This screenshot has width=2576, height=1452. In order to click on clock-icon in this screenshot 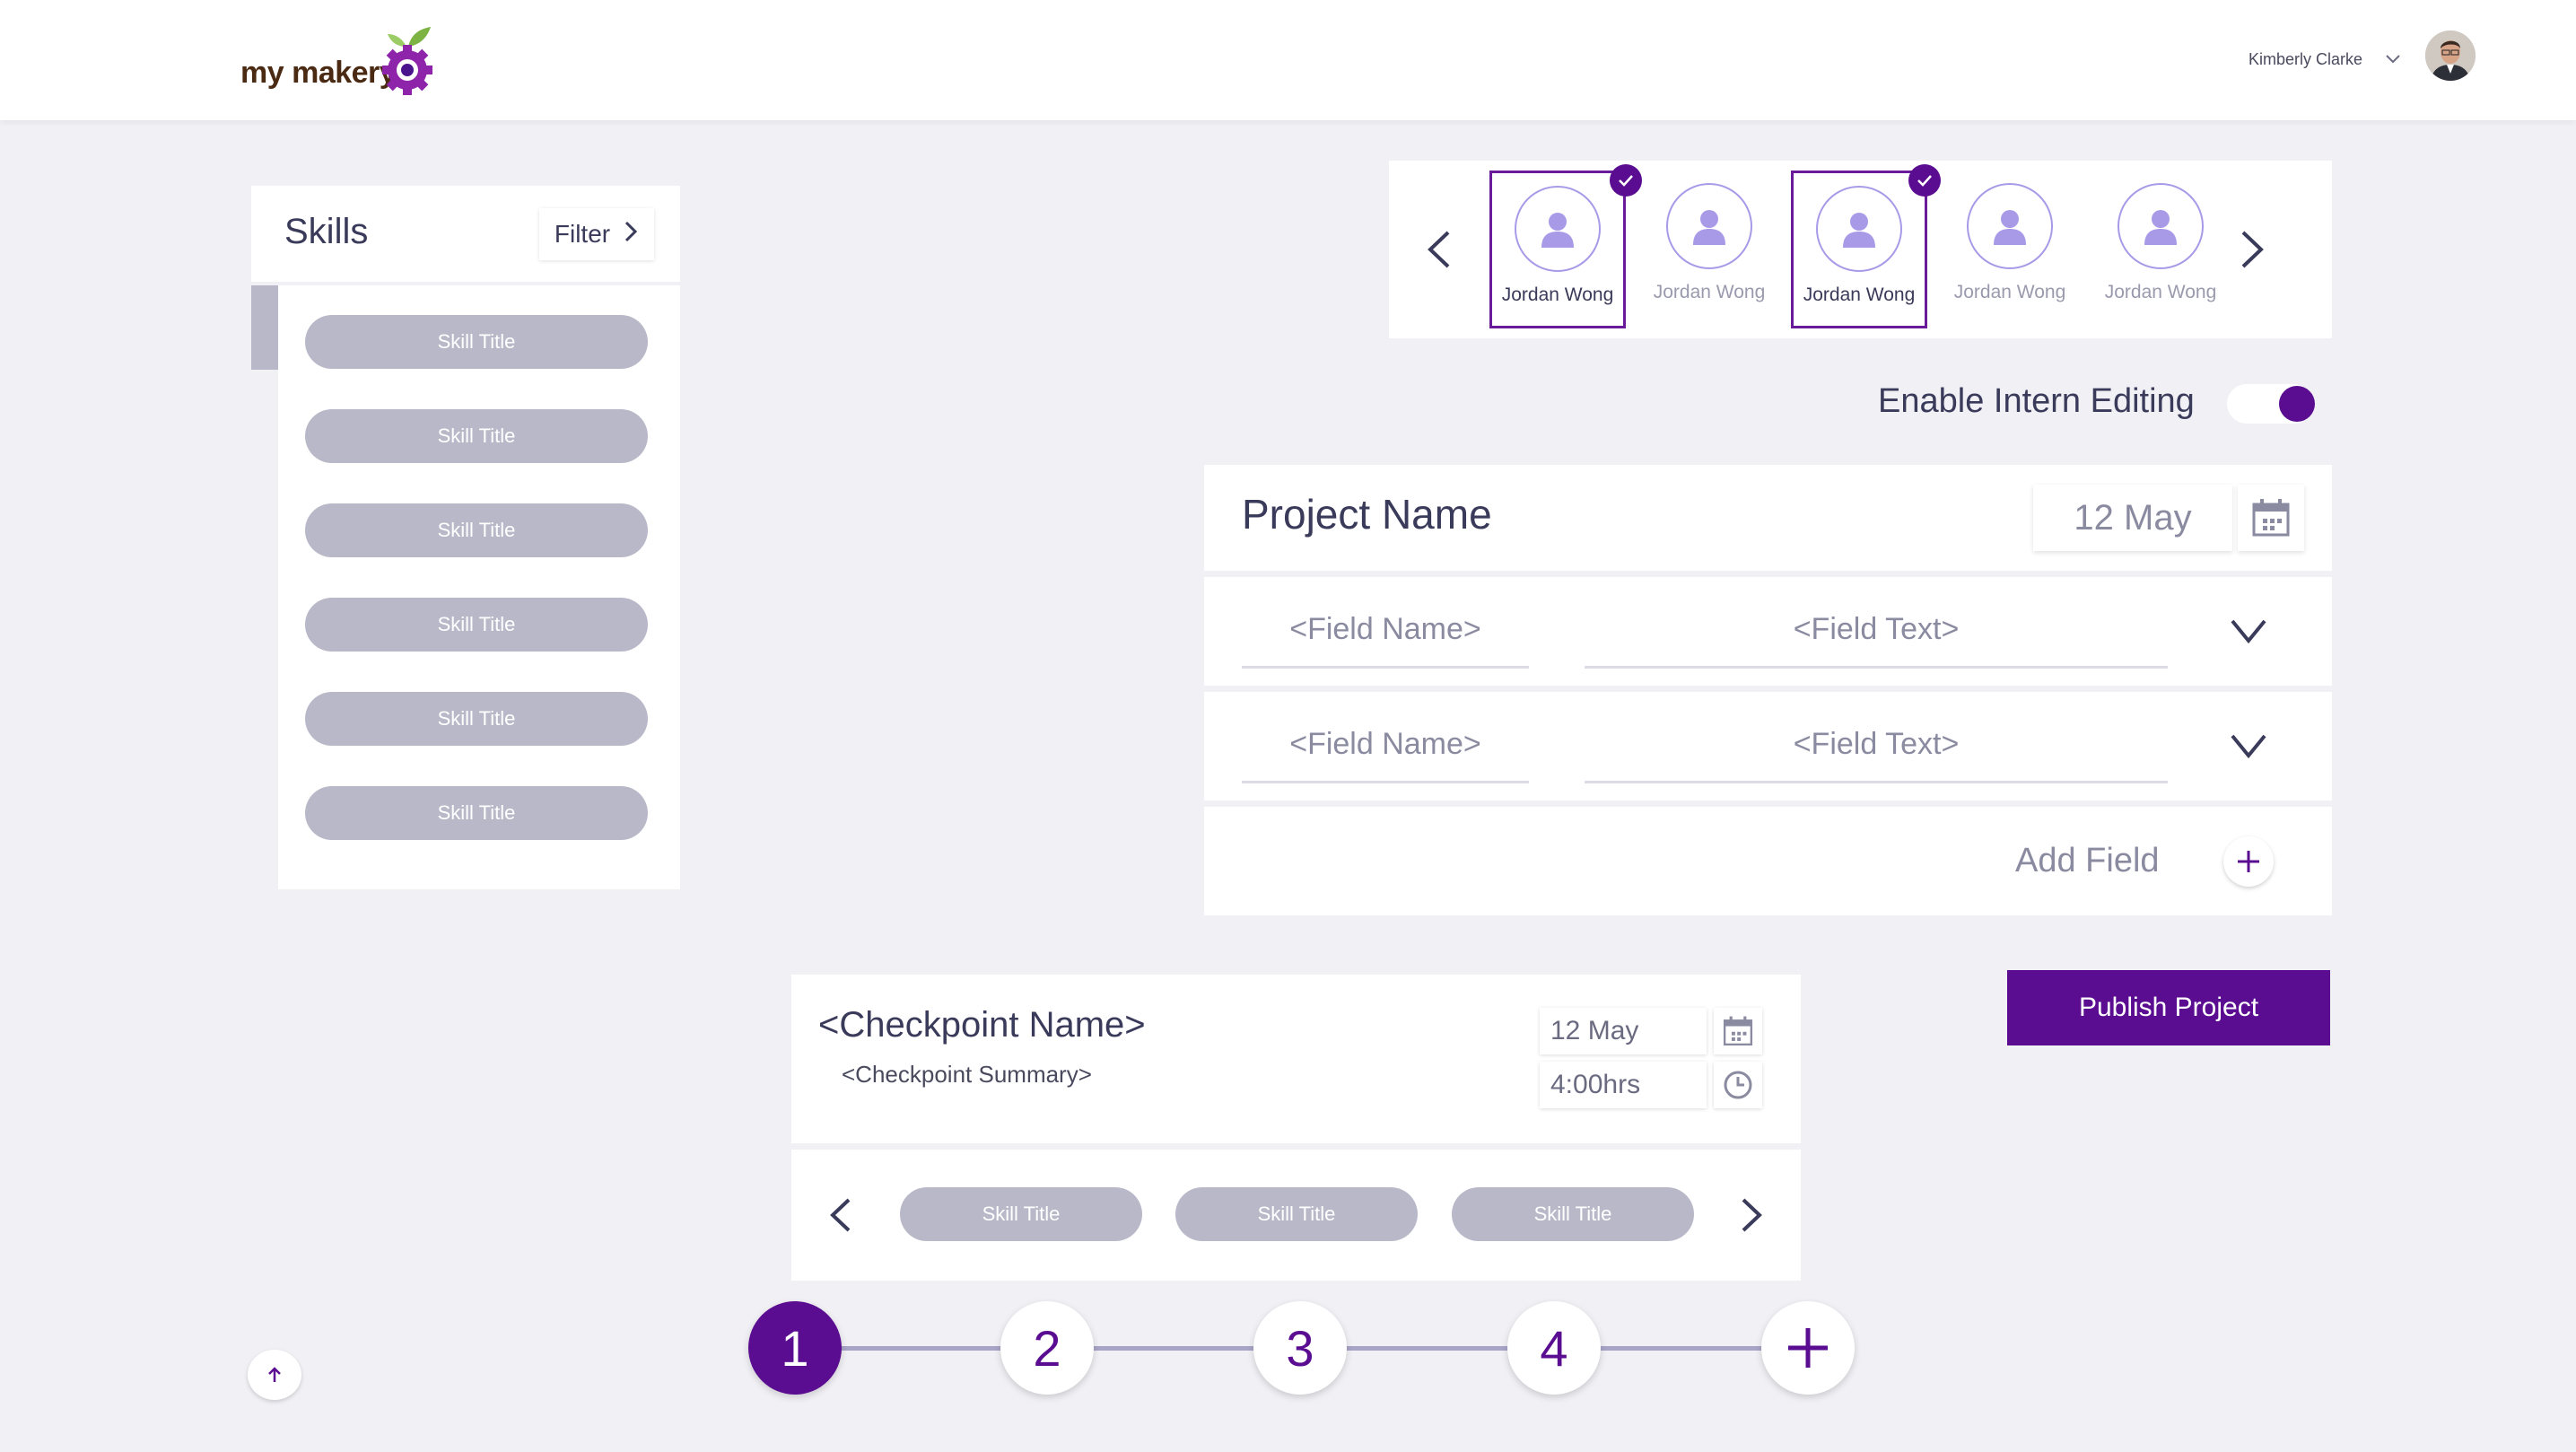, I will do `click(1738, 1085)`.